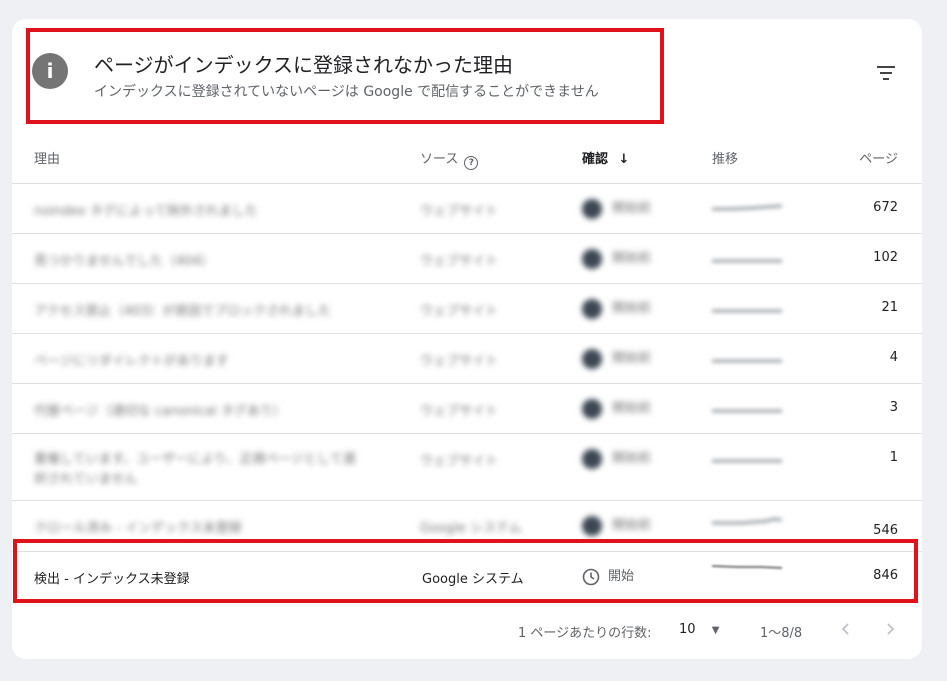 This screenshot has width=947, height=681. What do you see at coordinates (138, 528) in the screenshot?
I see `reason-cell: クロール済み - インデックス未登録` at bounding box center [138, 528].